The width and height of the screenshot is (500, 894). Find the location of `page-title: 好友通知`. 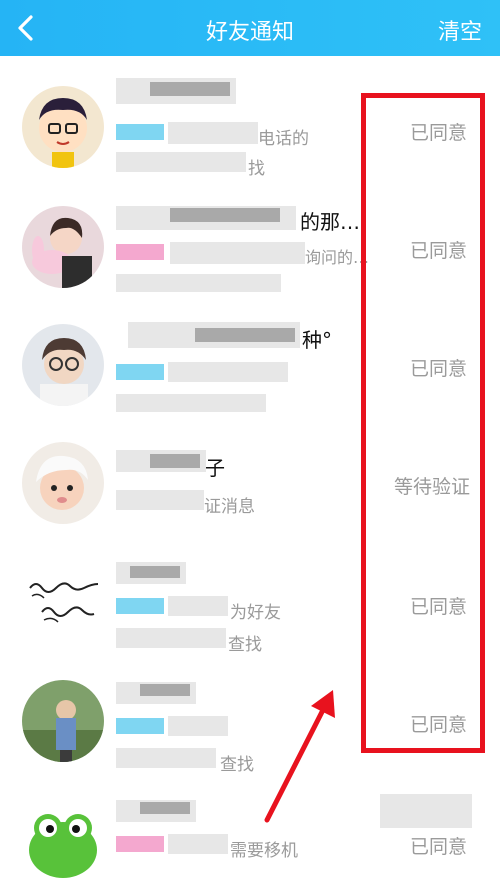

page-title: 好友通知 is located at coordinates (249, 32).